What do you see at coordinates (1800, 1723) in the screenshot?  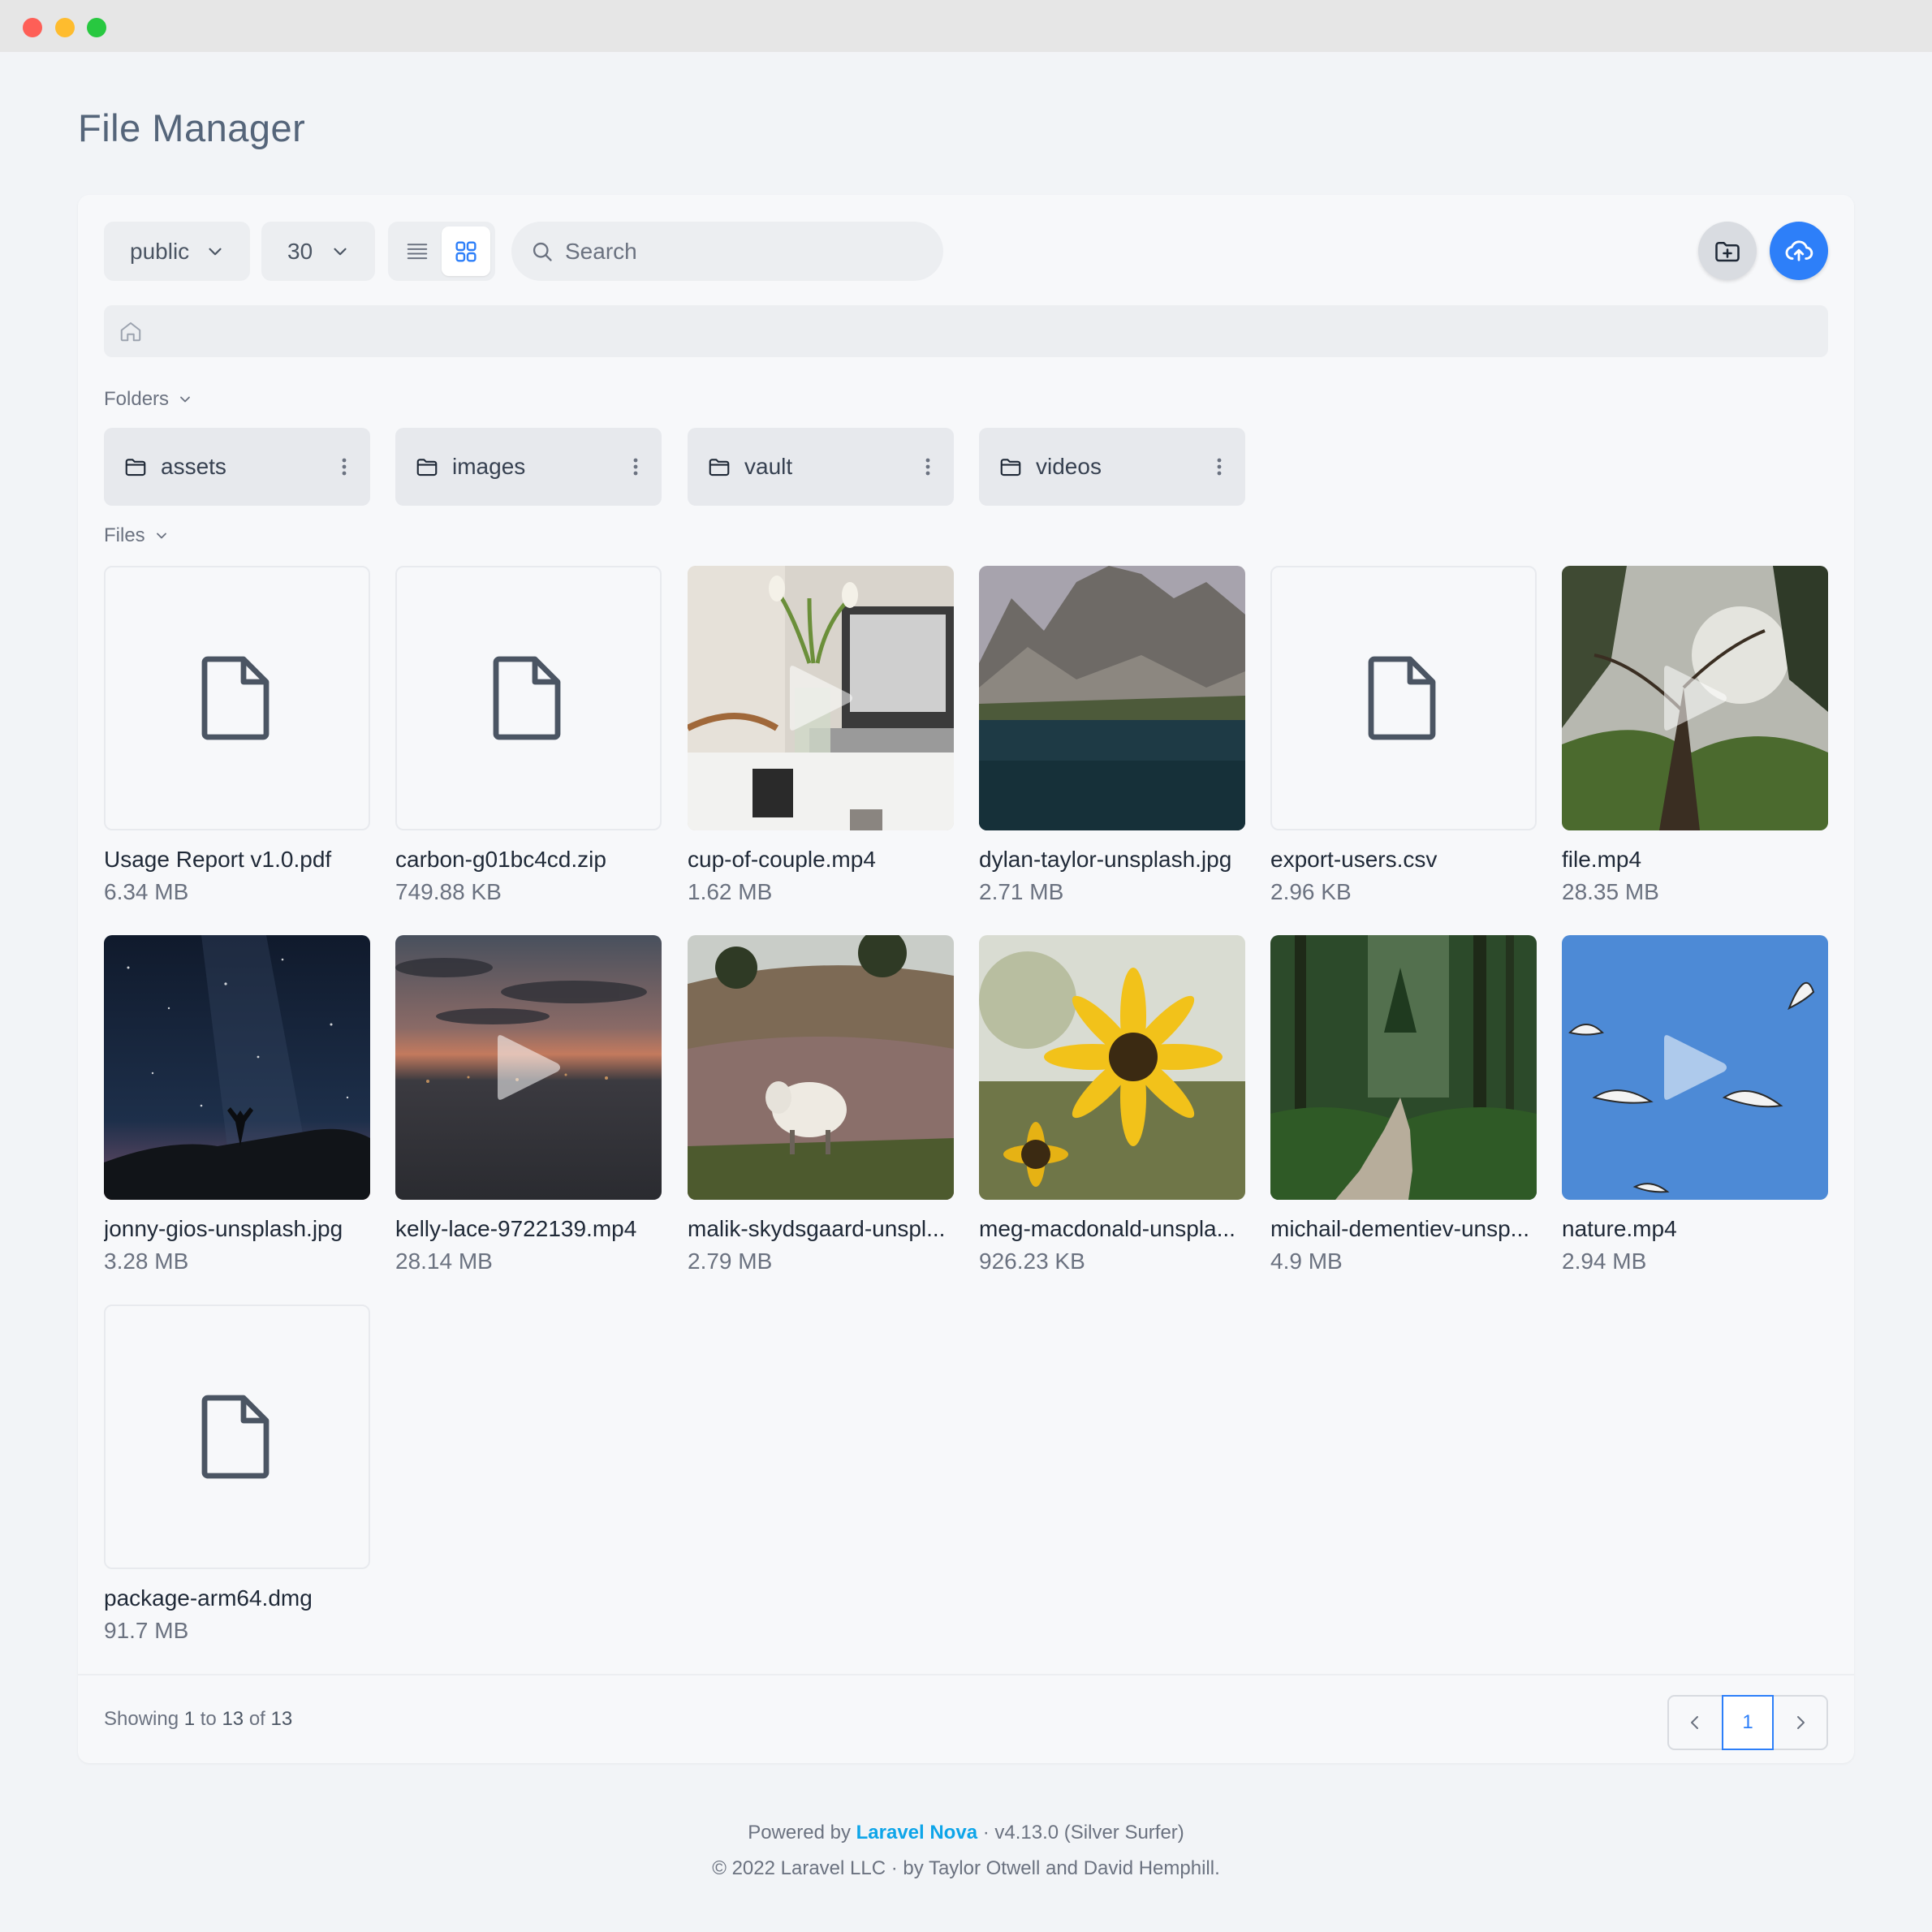 I see `next-page-button` at bounding box center [1800, 1723].